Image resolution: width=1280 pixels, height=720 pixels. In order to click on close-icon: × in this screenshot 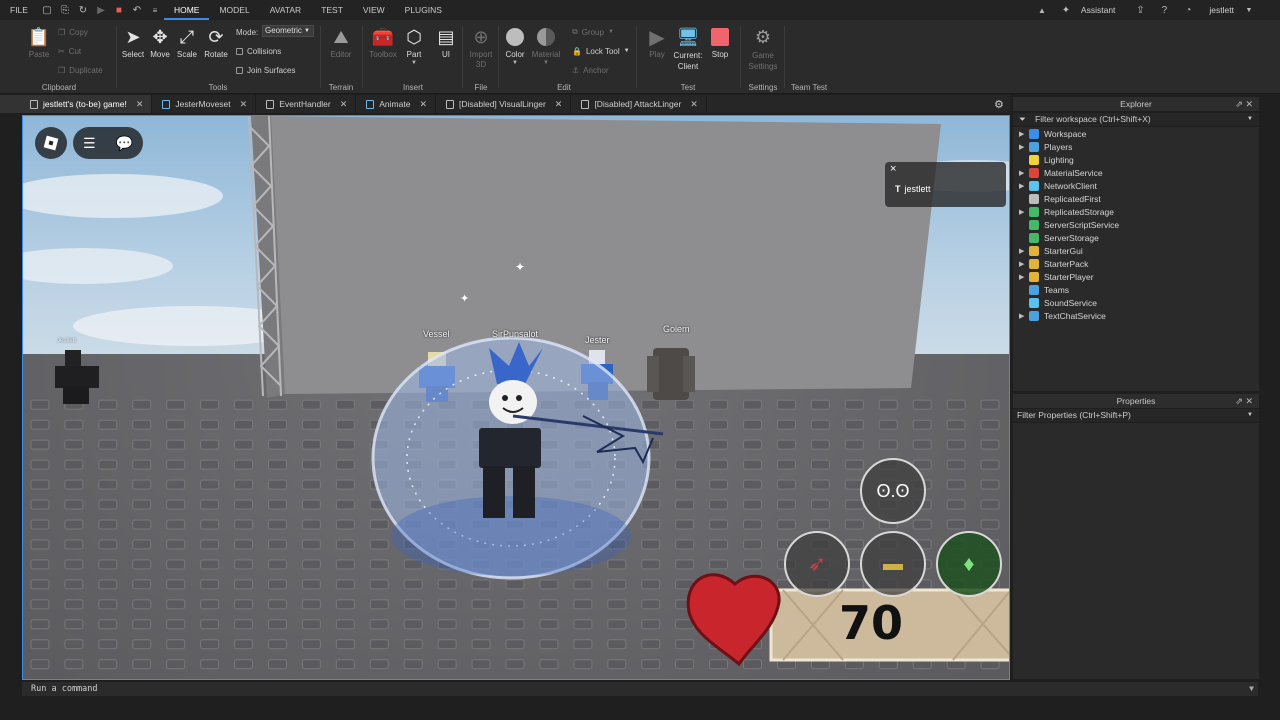, I will do `click(893, 169)`.